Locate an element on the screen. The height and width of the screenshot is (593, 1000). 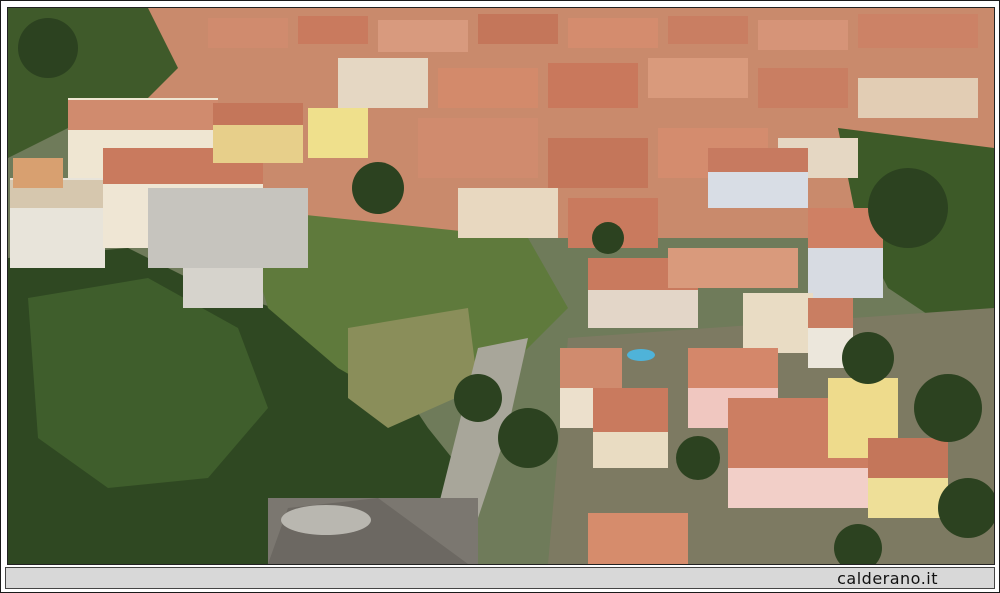
site-watermark: calderano.it is located at coordinates (887, 578).